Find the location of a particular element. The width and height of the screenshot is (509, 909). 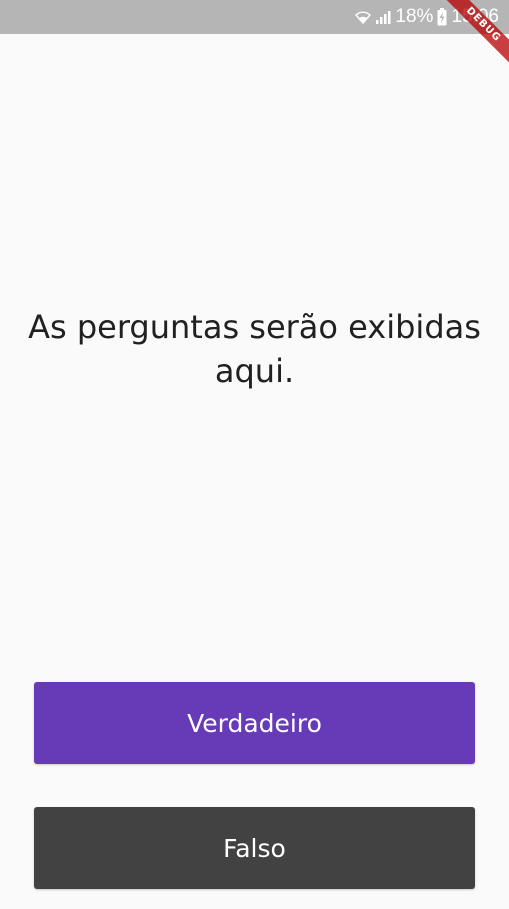

true-button: Verdadeiro is located at coordinates (254, 723).